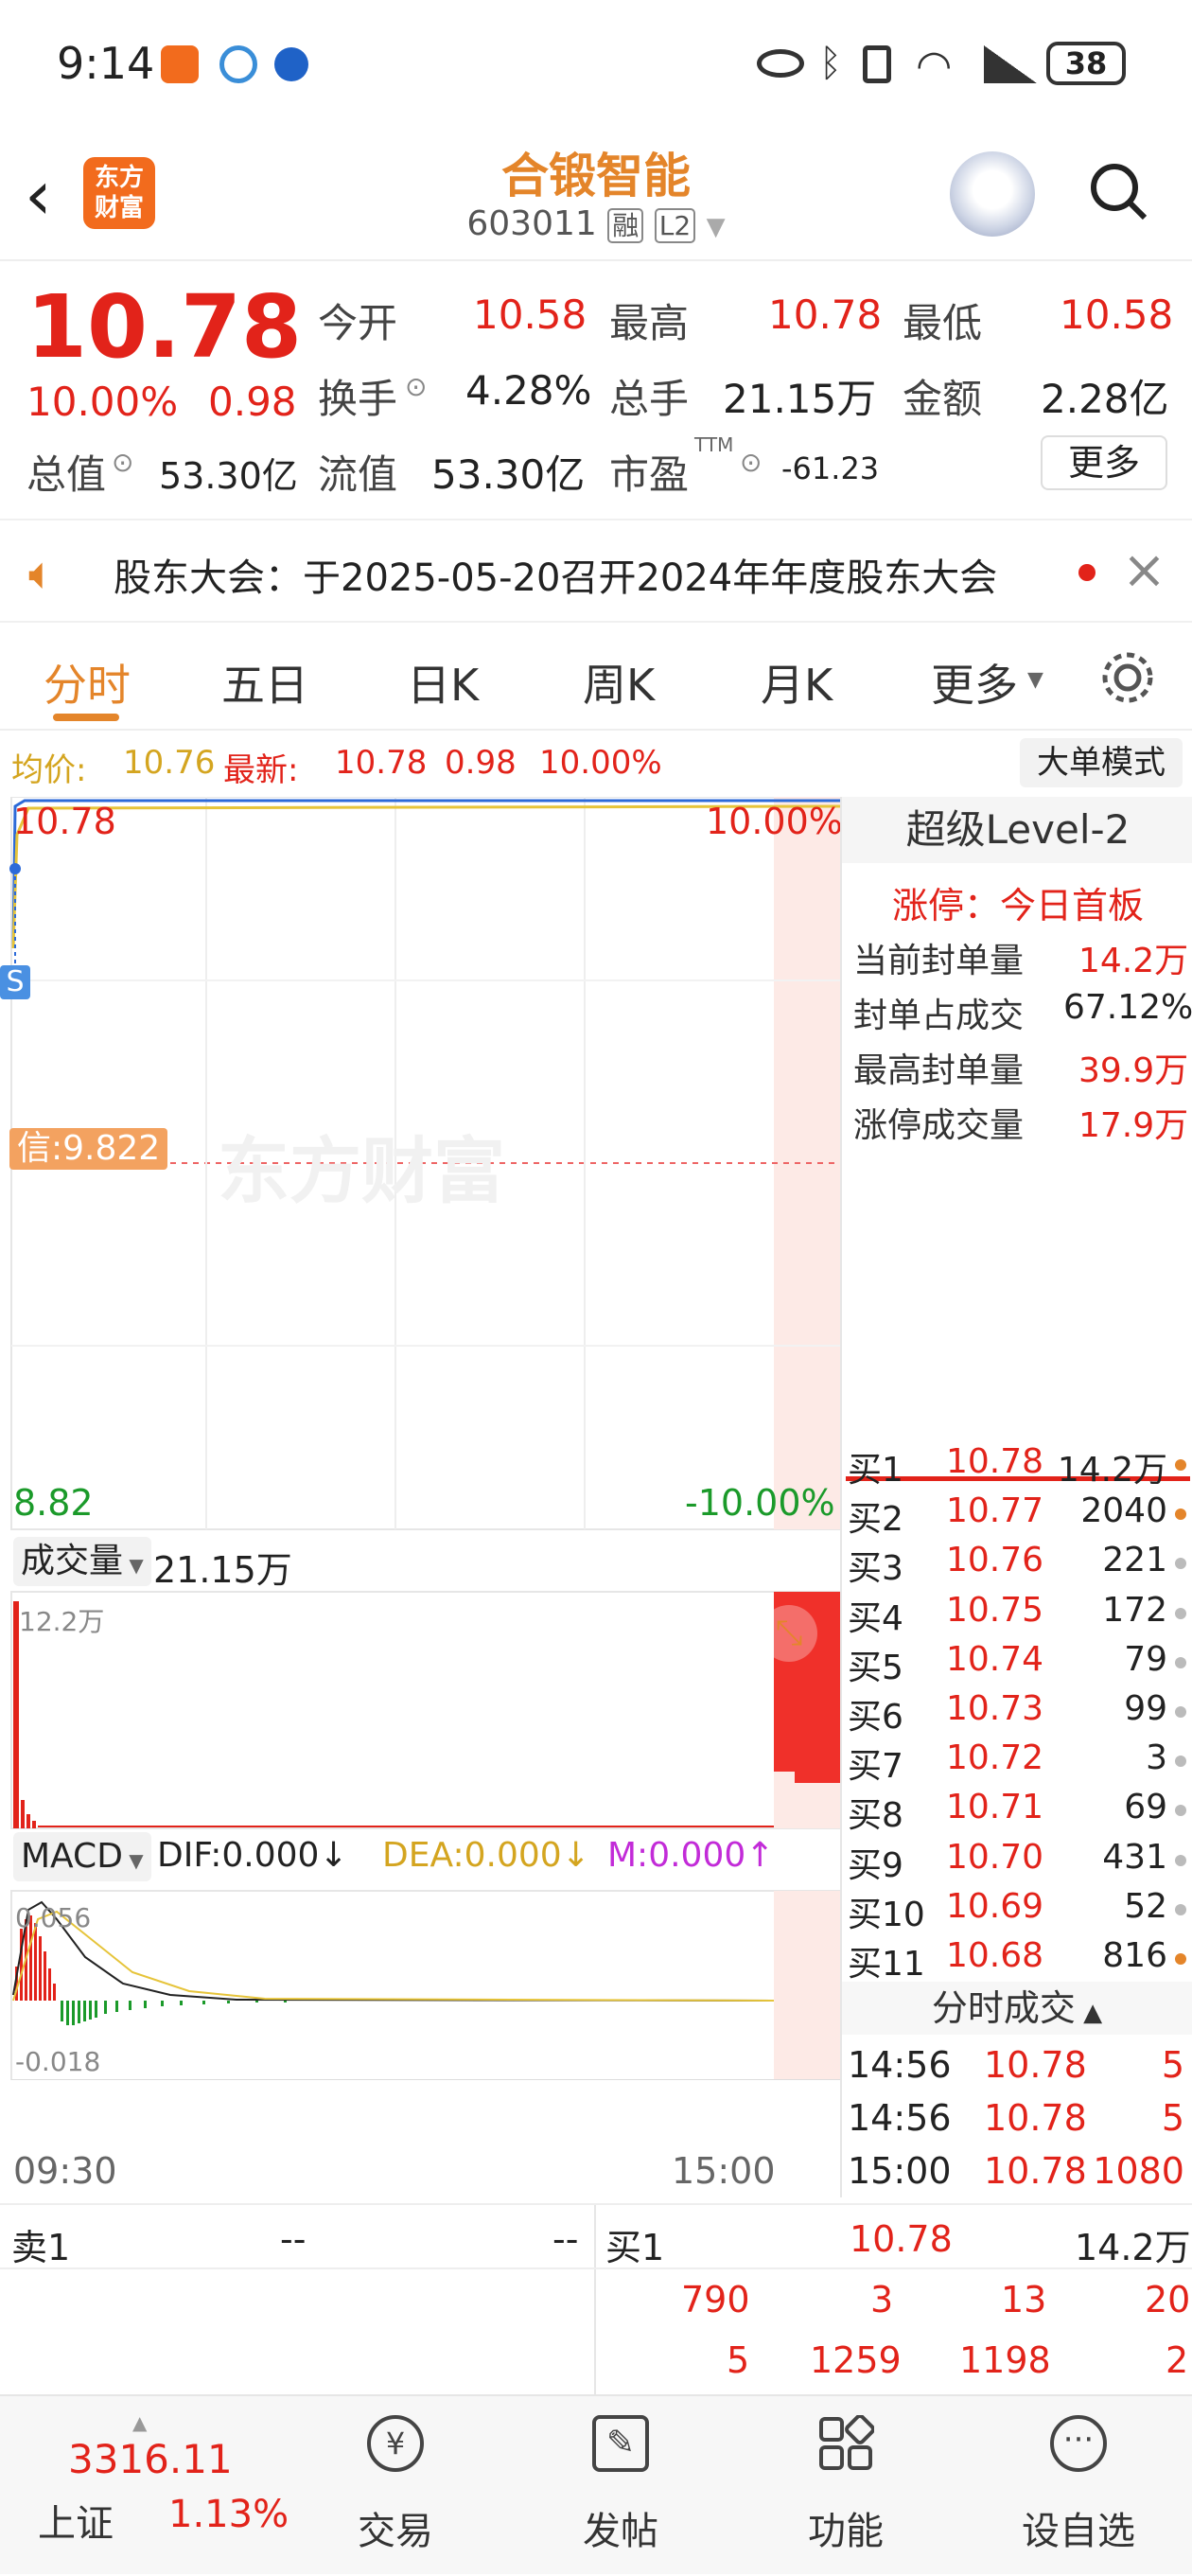 Image resolution: width=1192 pixels, height=2576 pixels. I want to click on orderbook-row: 买5 10.74 79, so click(1017, 1664).